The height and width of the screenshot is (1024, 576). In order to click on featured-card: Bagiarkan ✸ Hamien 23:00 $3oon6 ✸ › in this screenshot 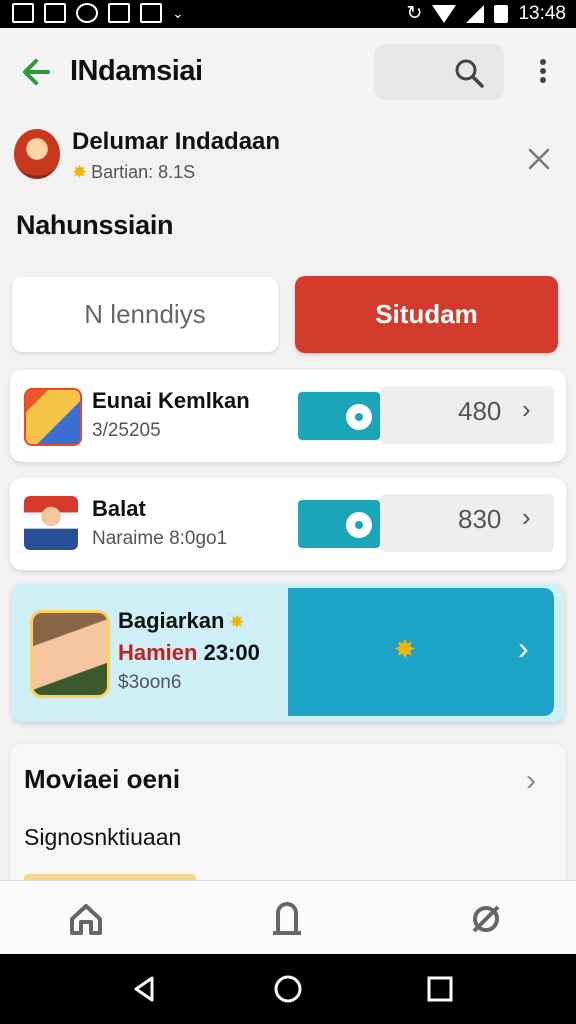, I will do `click(288, 653)`.